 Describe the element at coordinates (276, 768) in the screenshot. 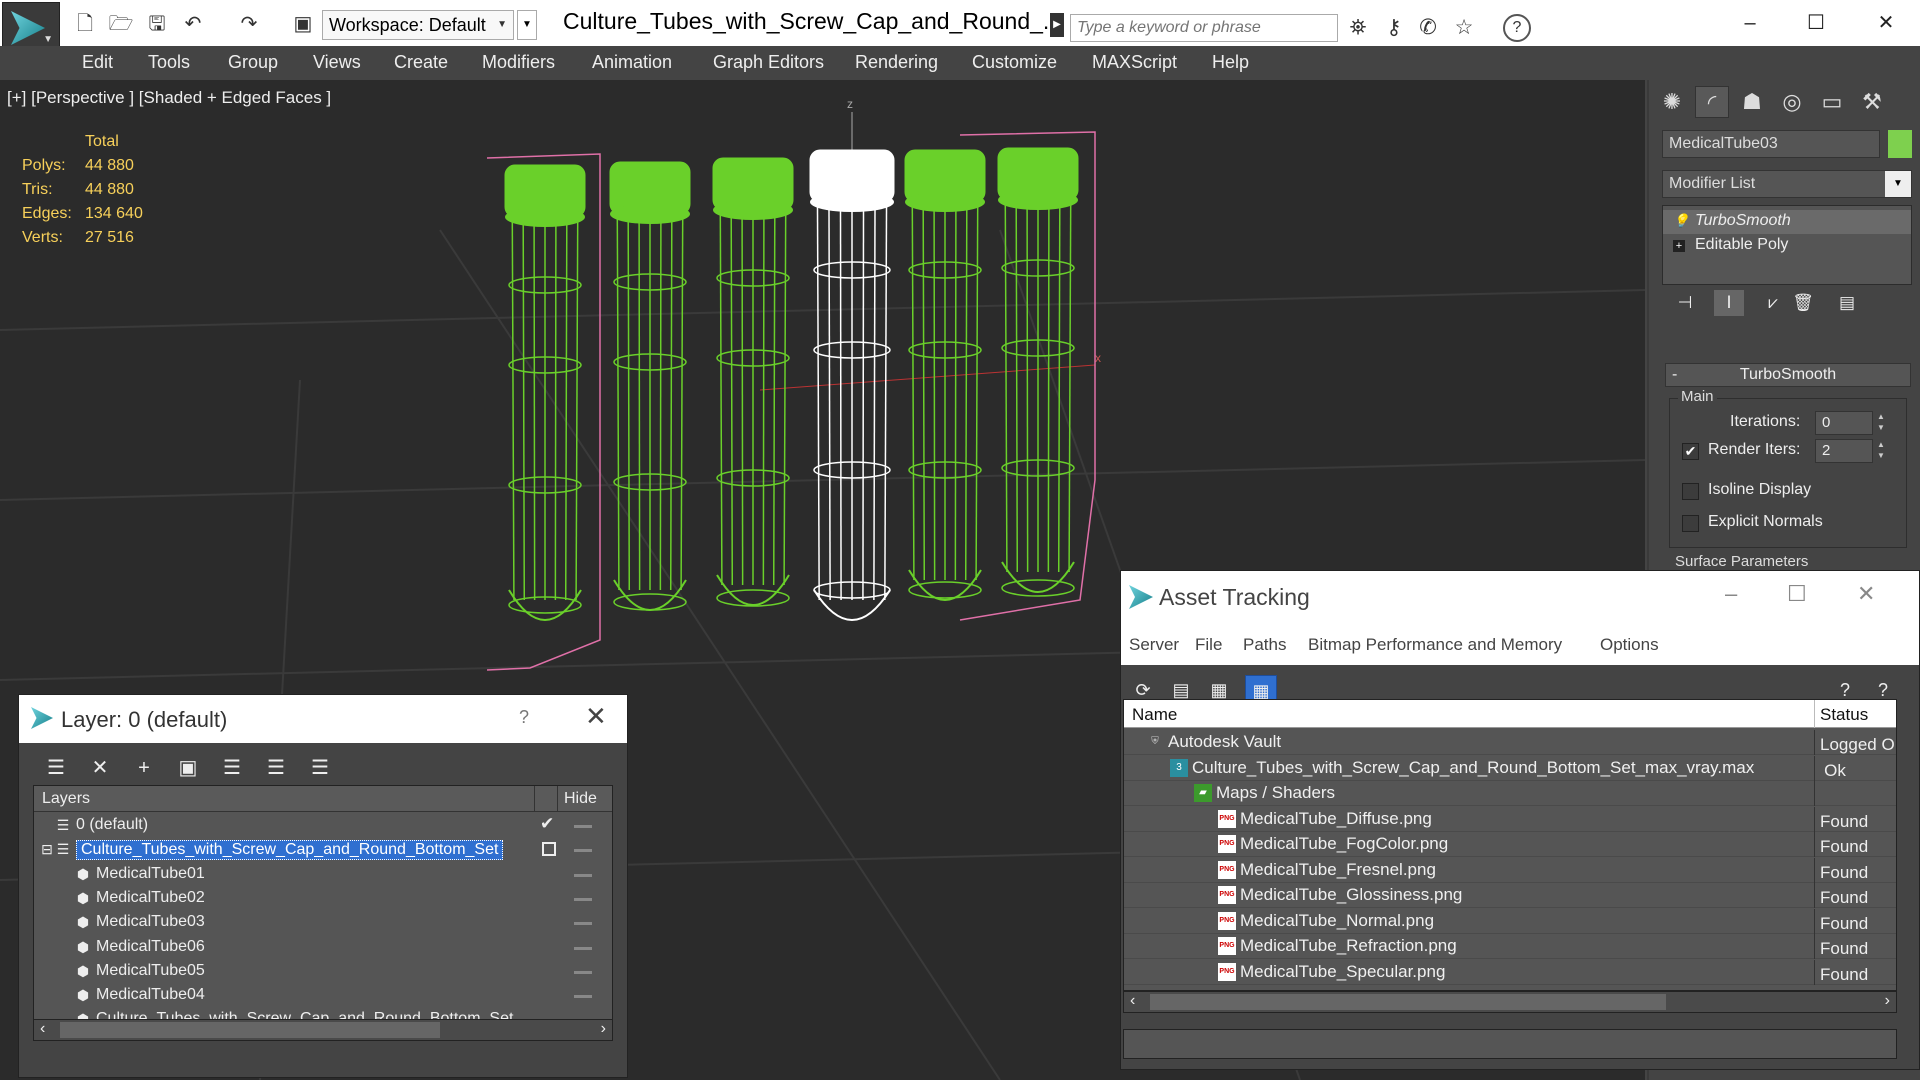

I see `hide-unhide-all-icon: ☰` at that location.